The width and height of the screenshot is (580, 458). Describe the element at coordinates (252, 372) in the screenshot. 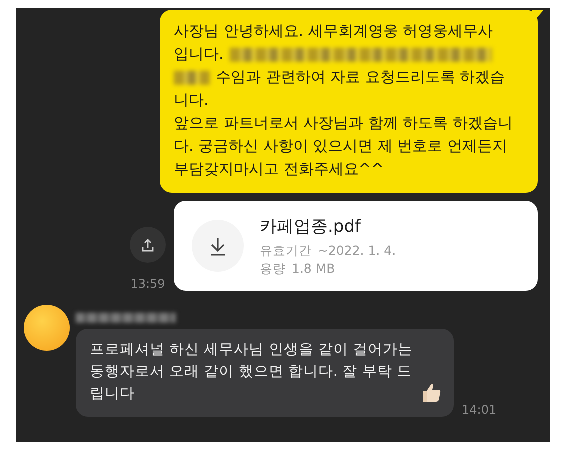

I see `message-text: 프로페셔널 하신 세무사님 인생을 같이 걸어가는 동행자로서 오래 같이 했으면 합니다. 잘 부탁 드립니다` at that location.